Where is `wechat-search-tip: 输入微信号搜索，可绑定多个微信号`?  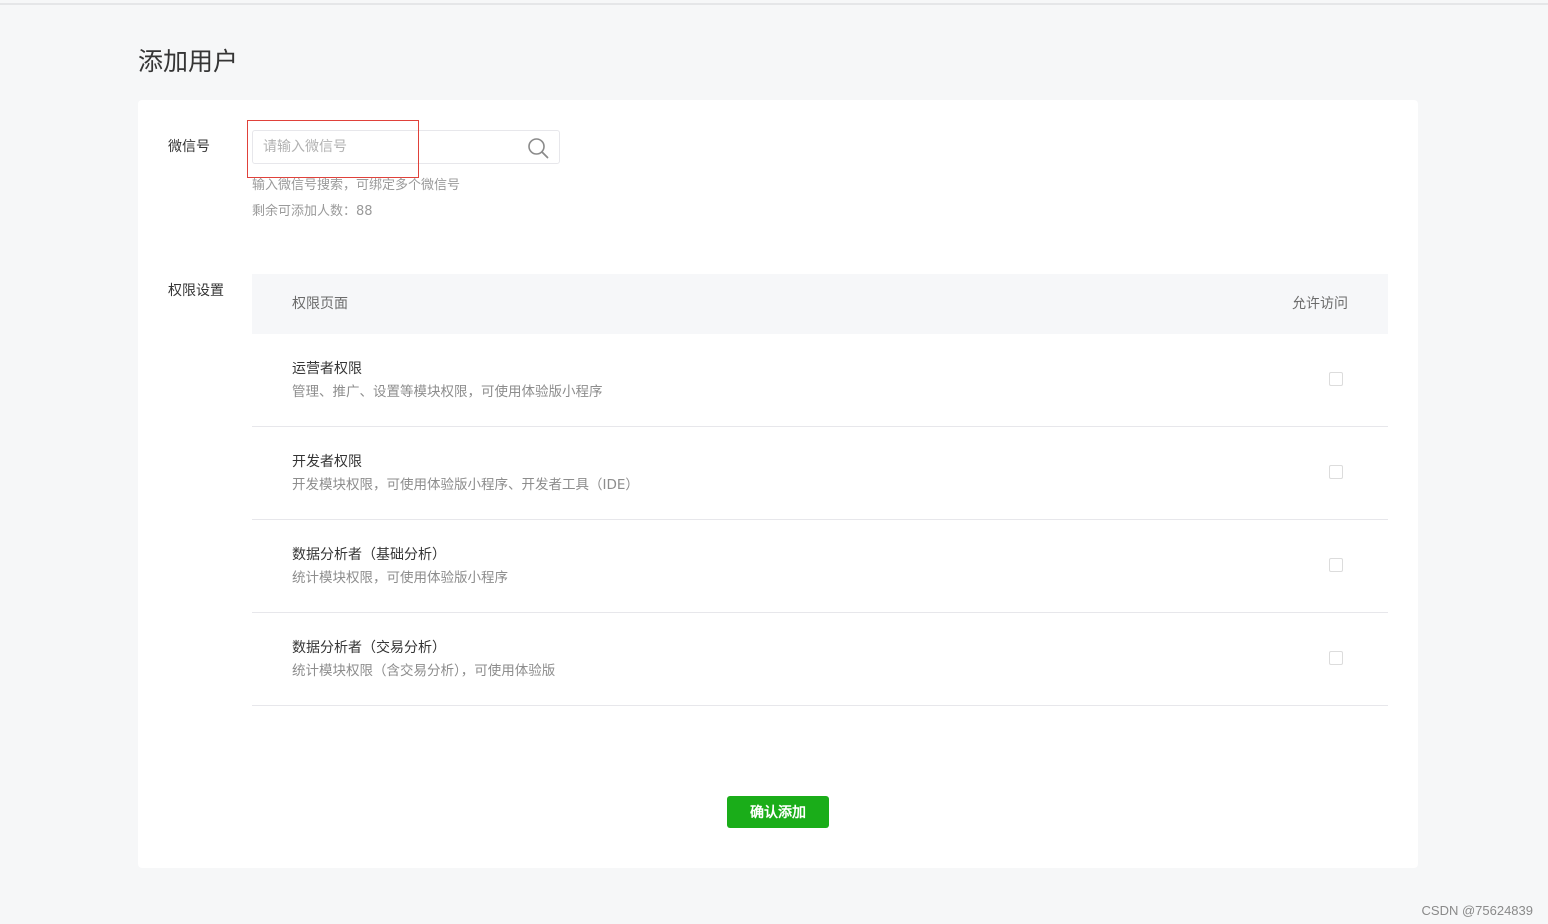
wechat-search-tip: 输入微信号搜索，可绑定多个微信号 is located at coordinates (356, 185).